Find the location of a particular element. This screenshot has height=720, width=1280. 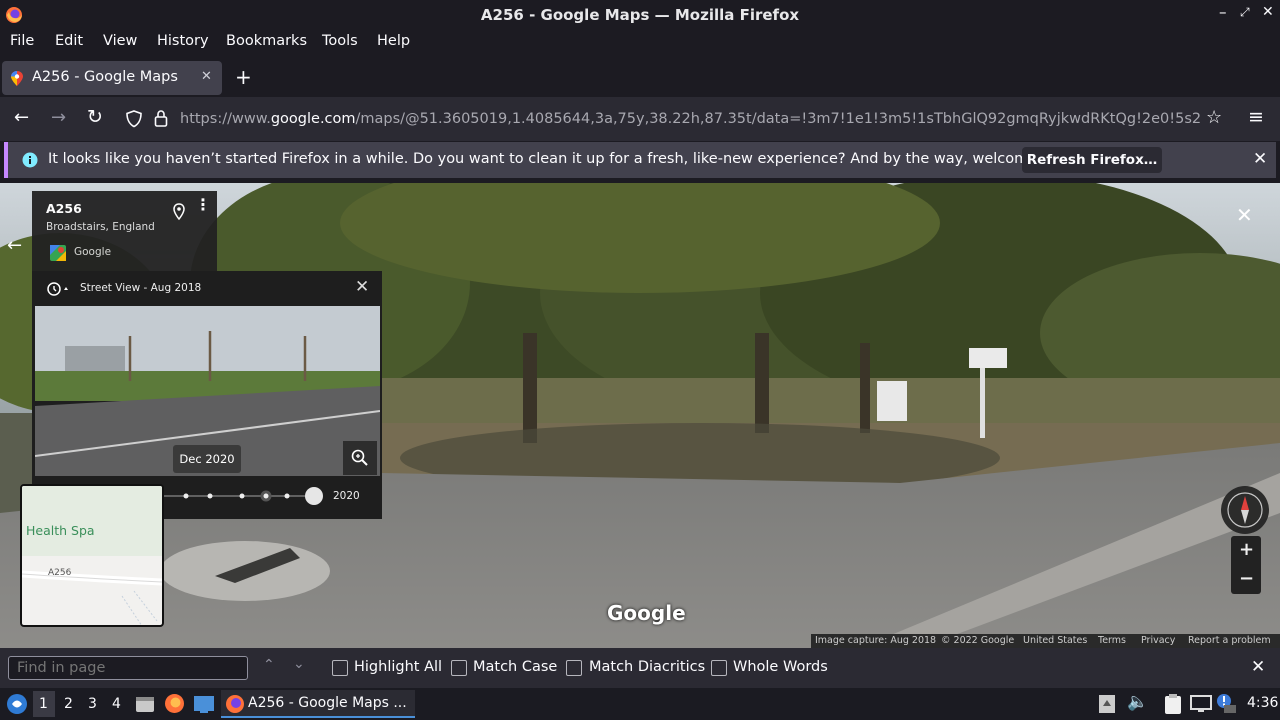

volume-icon: 🔈 is located at coordinates (1137, 702).